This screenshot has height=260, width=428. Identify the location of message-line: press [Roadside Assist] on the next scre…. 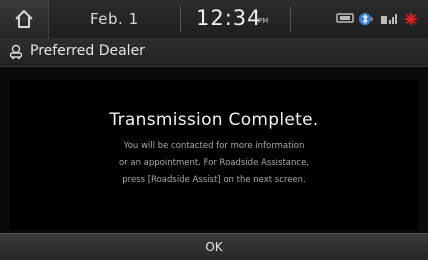
(214, 180).